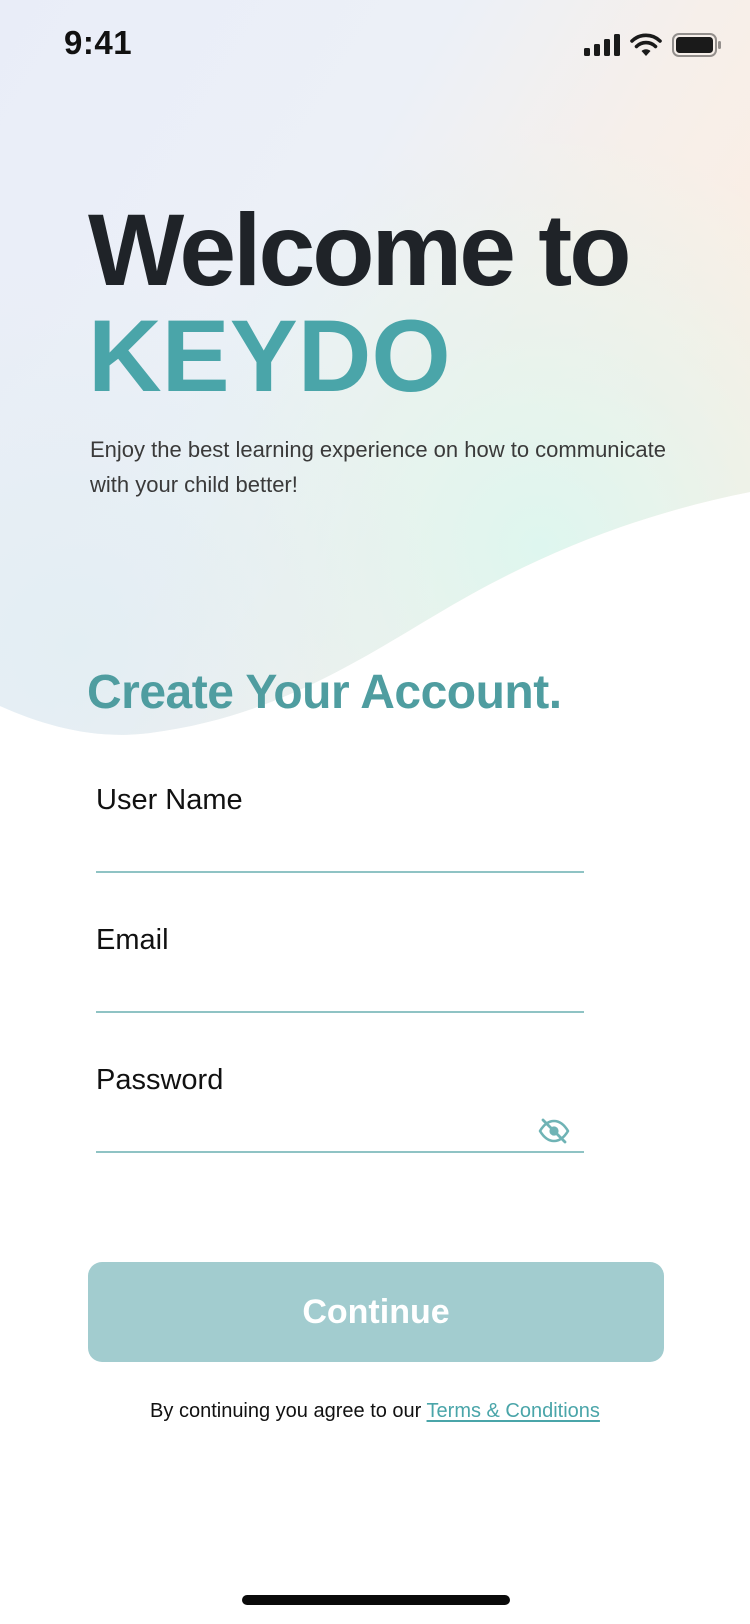 The height and width of the screenshot is (1624, 750). Describe the element at coordinates (324, 692) in the screenshot. I see `form-title: Create Your Account.` at that location.